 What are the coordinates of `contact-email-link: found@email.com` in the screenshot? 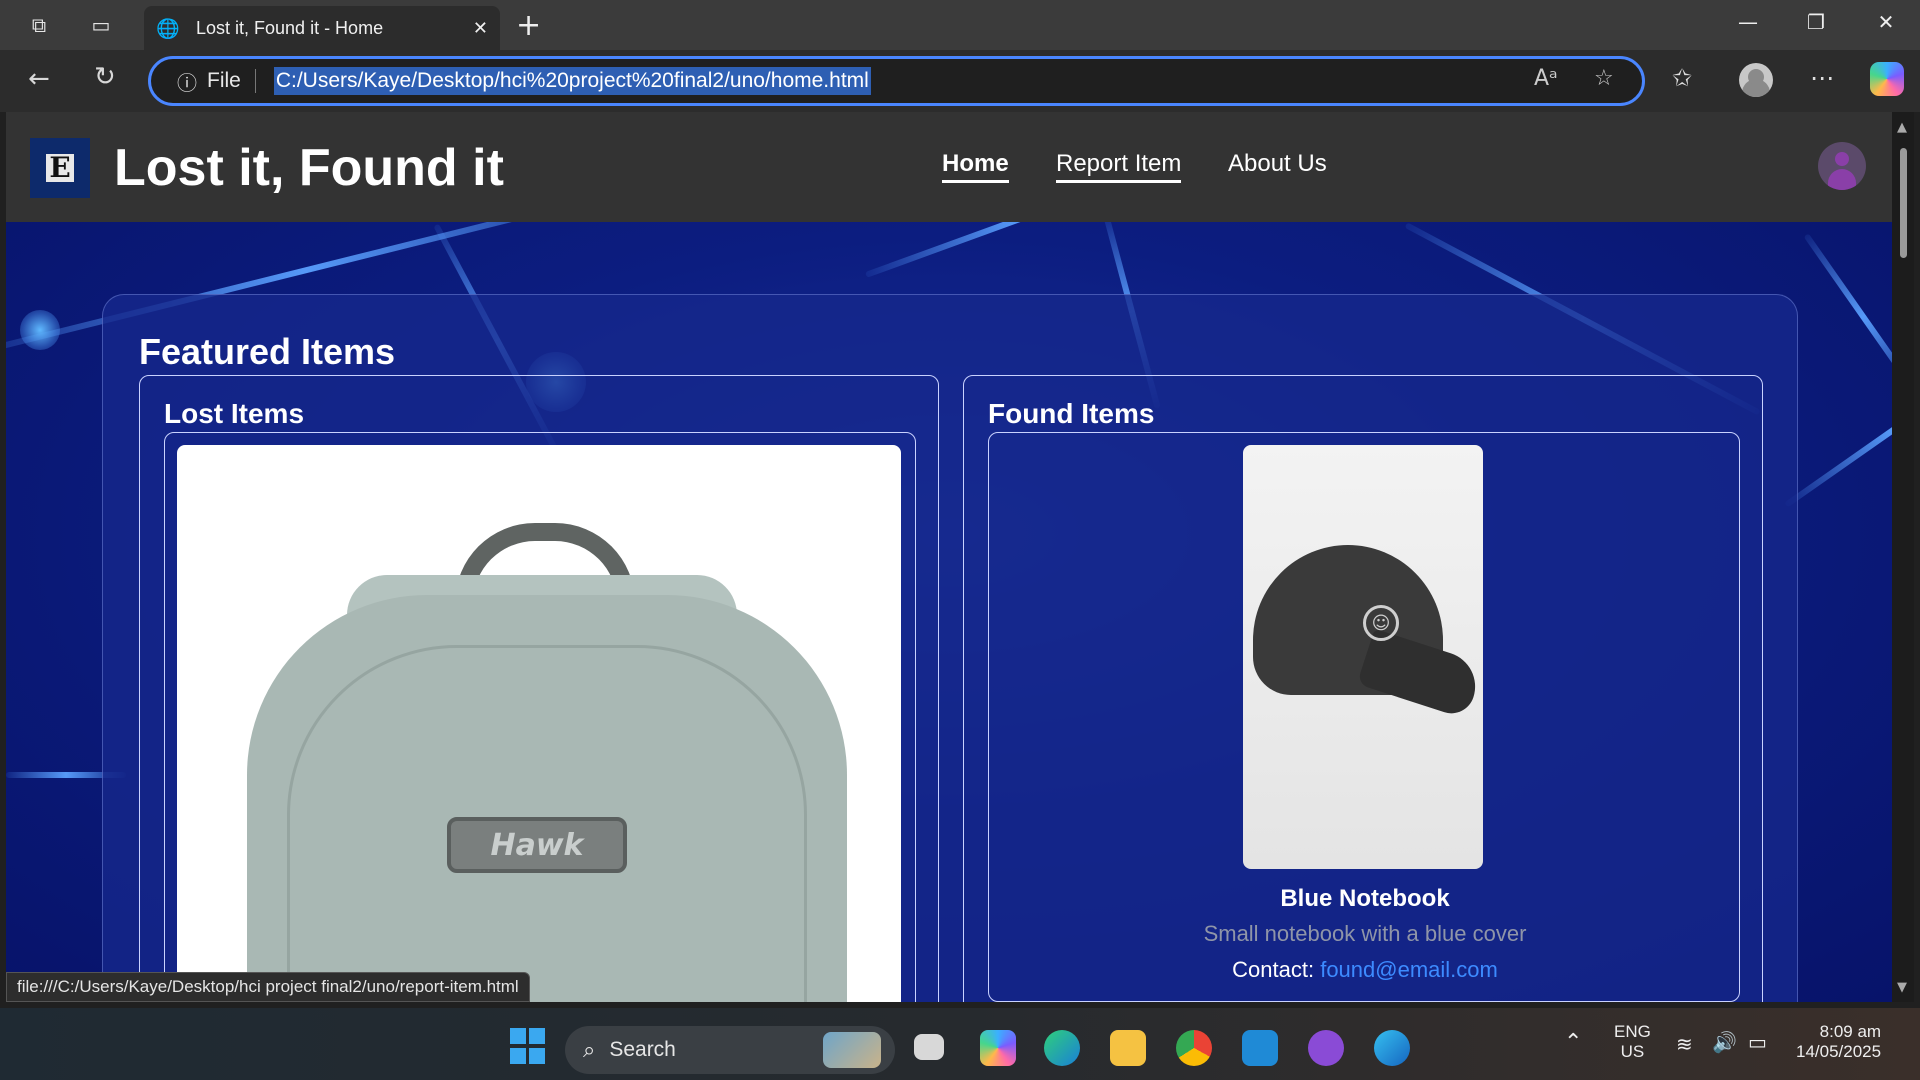 It's located at (1409, 969).